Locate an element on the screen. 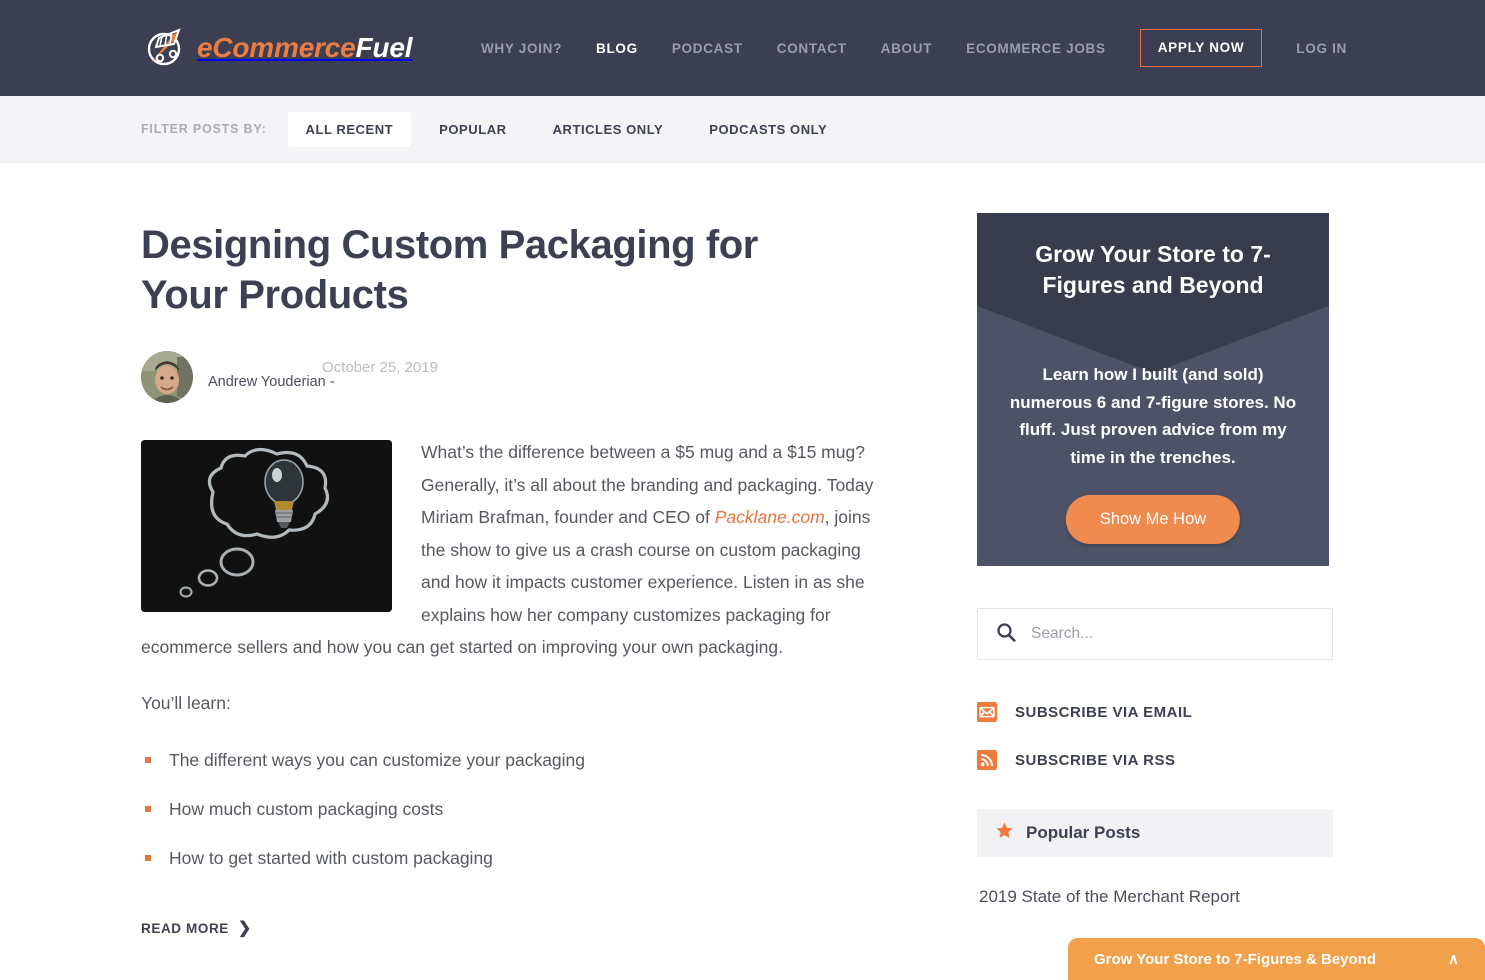 The width and height of the screenshot is (1485, 980). filter-all-recent: ALL RECENT is located at coordinates (349, 129).